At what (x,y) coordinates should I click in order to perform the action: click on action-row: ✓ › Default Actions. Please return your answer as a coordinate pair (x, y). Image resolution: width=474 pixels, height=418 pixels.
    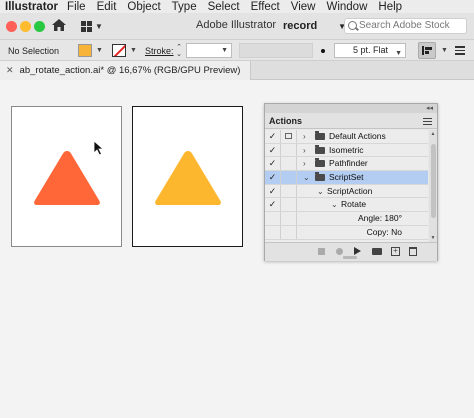
    Looking at the image, I should click on (346, 137).